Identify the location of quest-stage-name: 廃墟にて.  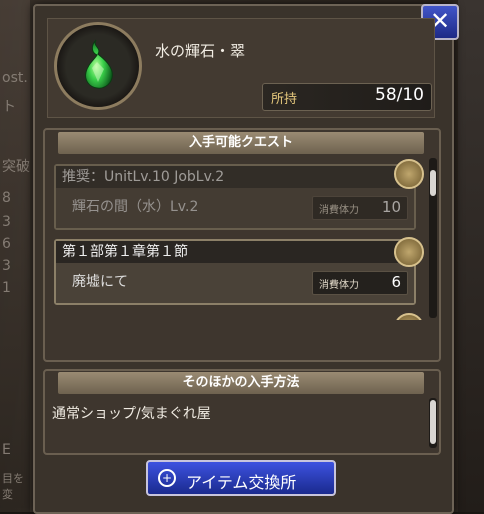
(100, 282).